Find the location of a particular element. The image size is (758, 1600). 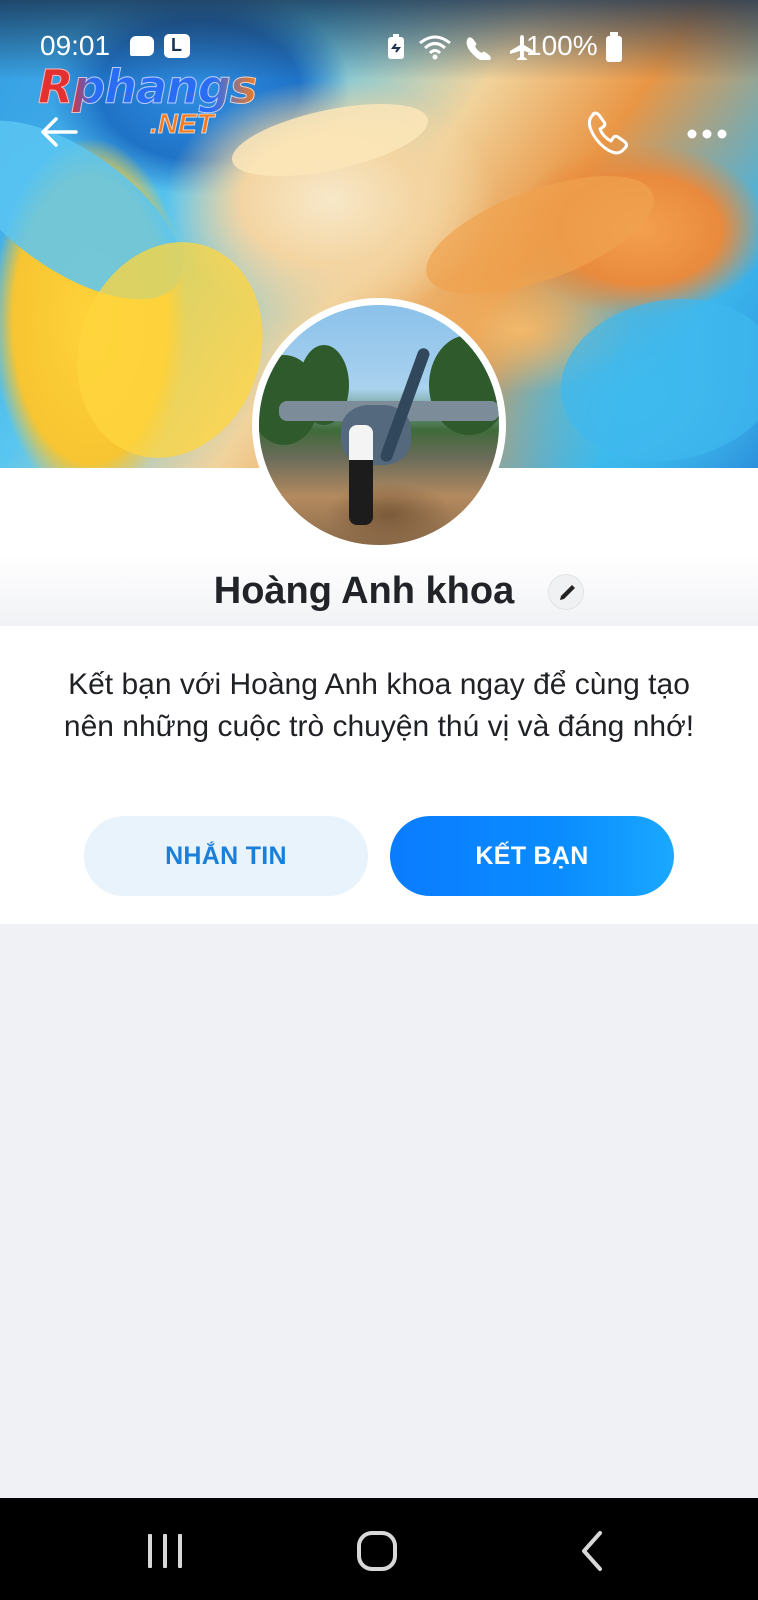

phone-icon is located at coordinates (607, 133).